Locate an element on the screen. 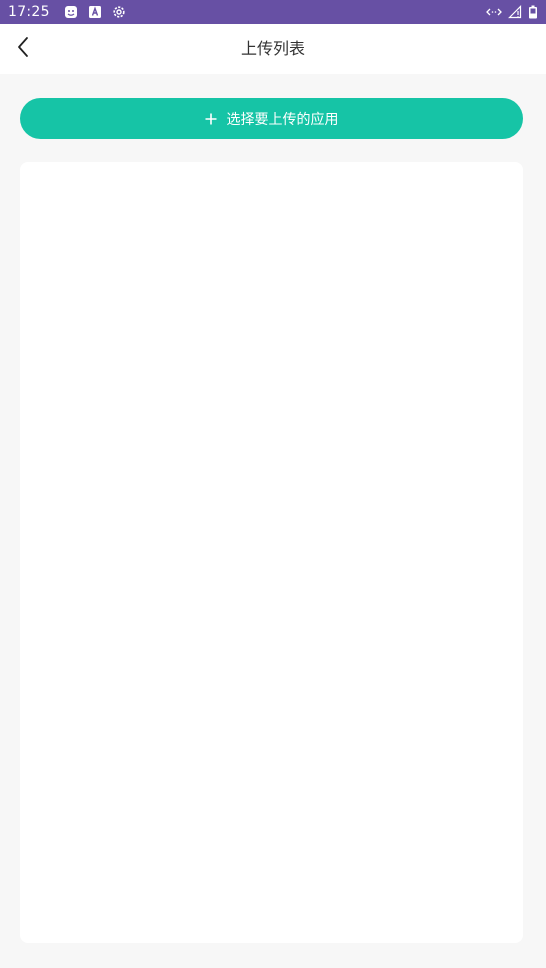 This screenshot has width=546, height=968. chevron-left-icon is located at coordinates (23, 49).